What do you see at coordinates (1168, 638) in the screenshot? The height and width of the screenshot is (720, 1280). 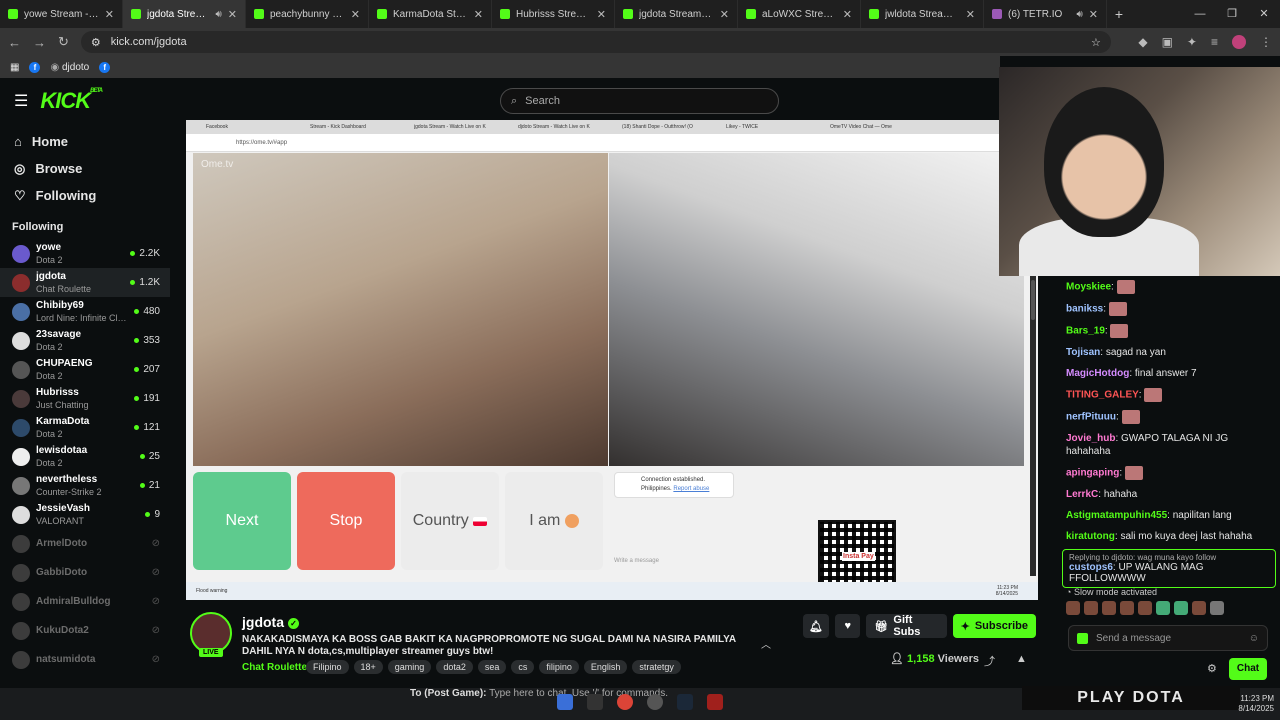 I see `send-message-input: Send a message ☺` at bounding box center [1168, 638].